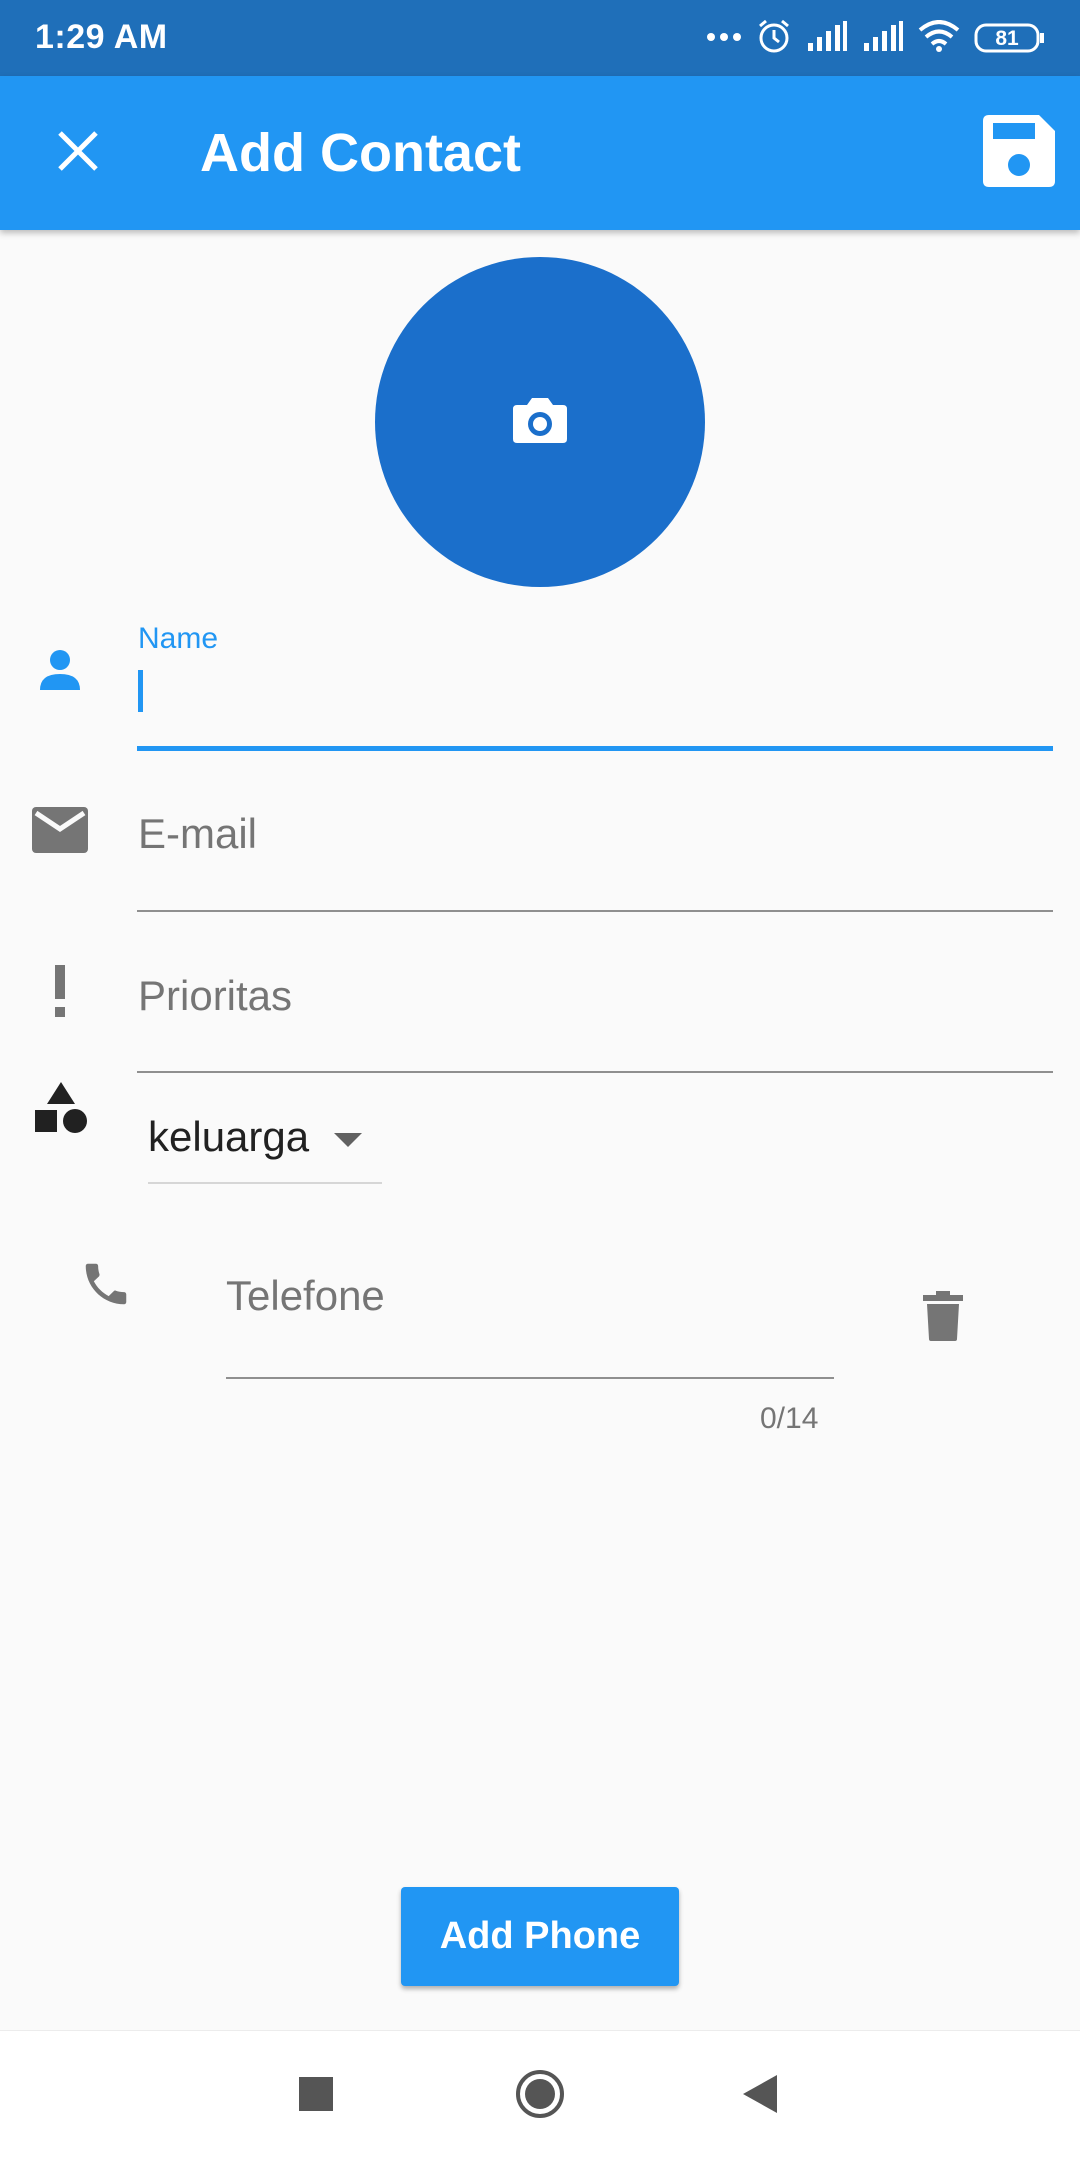 The width and height of the screenshot is (1080, 2161). What do you see at coordinates (60, 670) in the screenshot?
I see `person-icon` at bounding box center [60, 670].